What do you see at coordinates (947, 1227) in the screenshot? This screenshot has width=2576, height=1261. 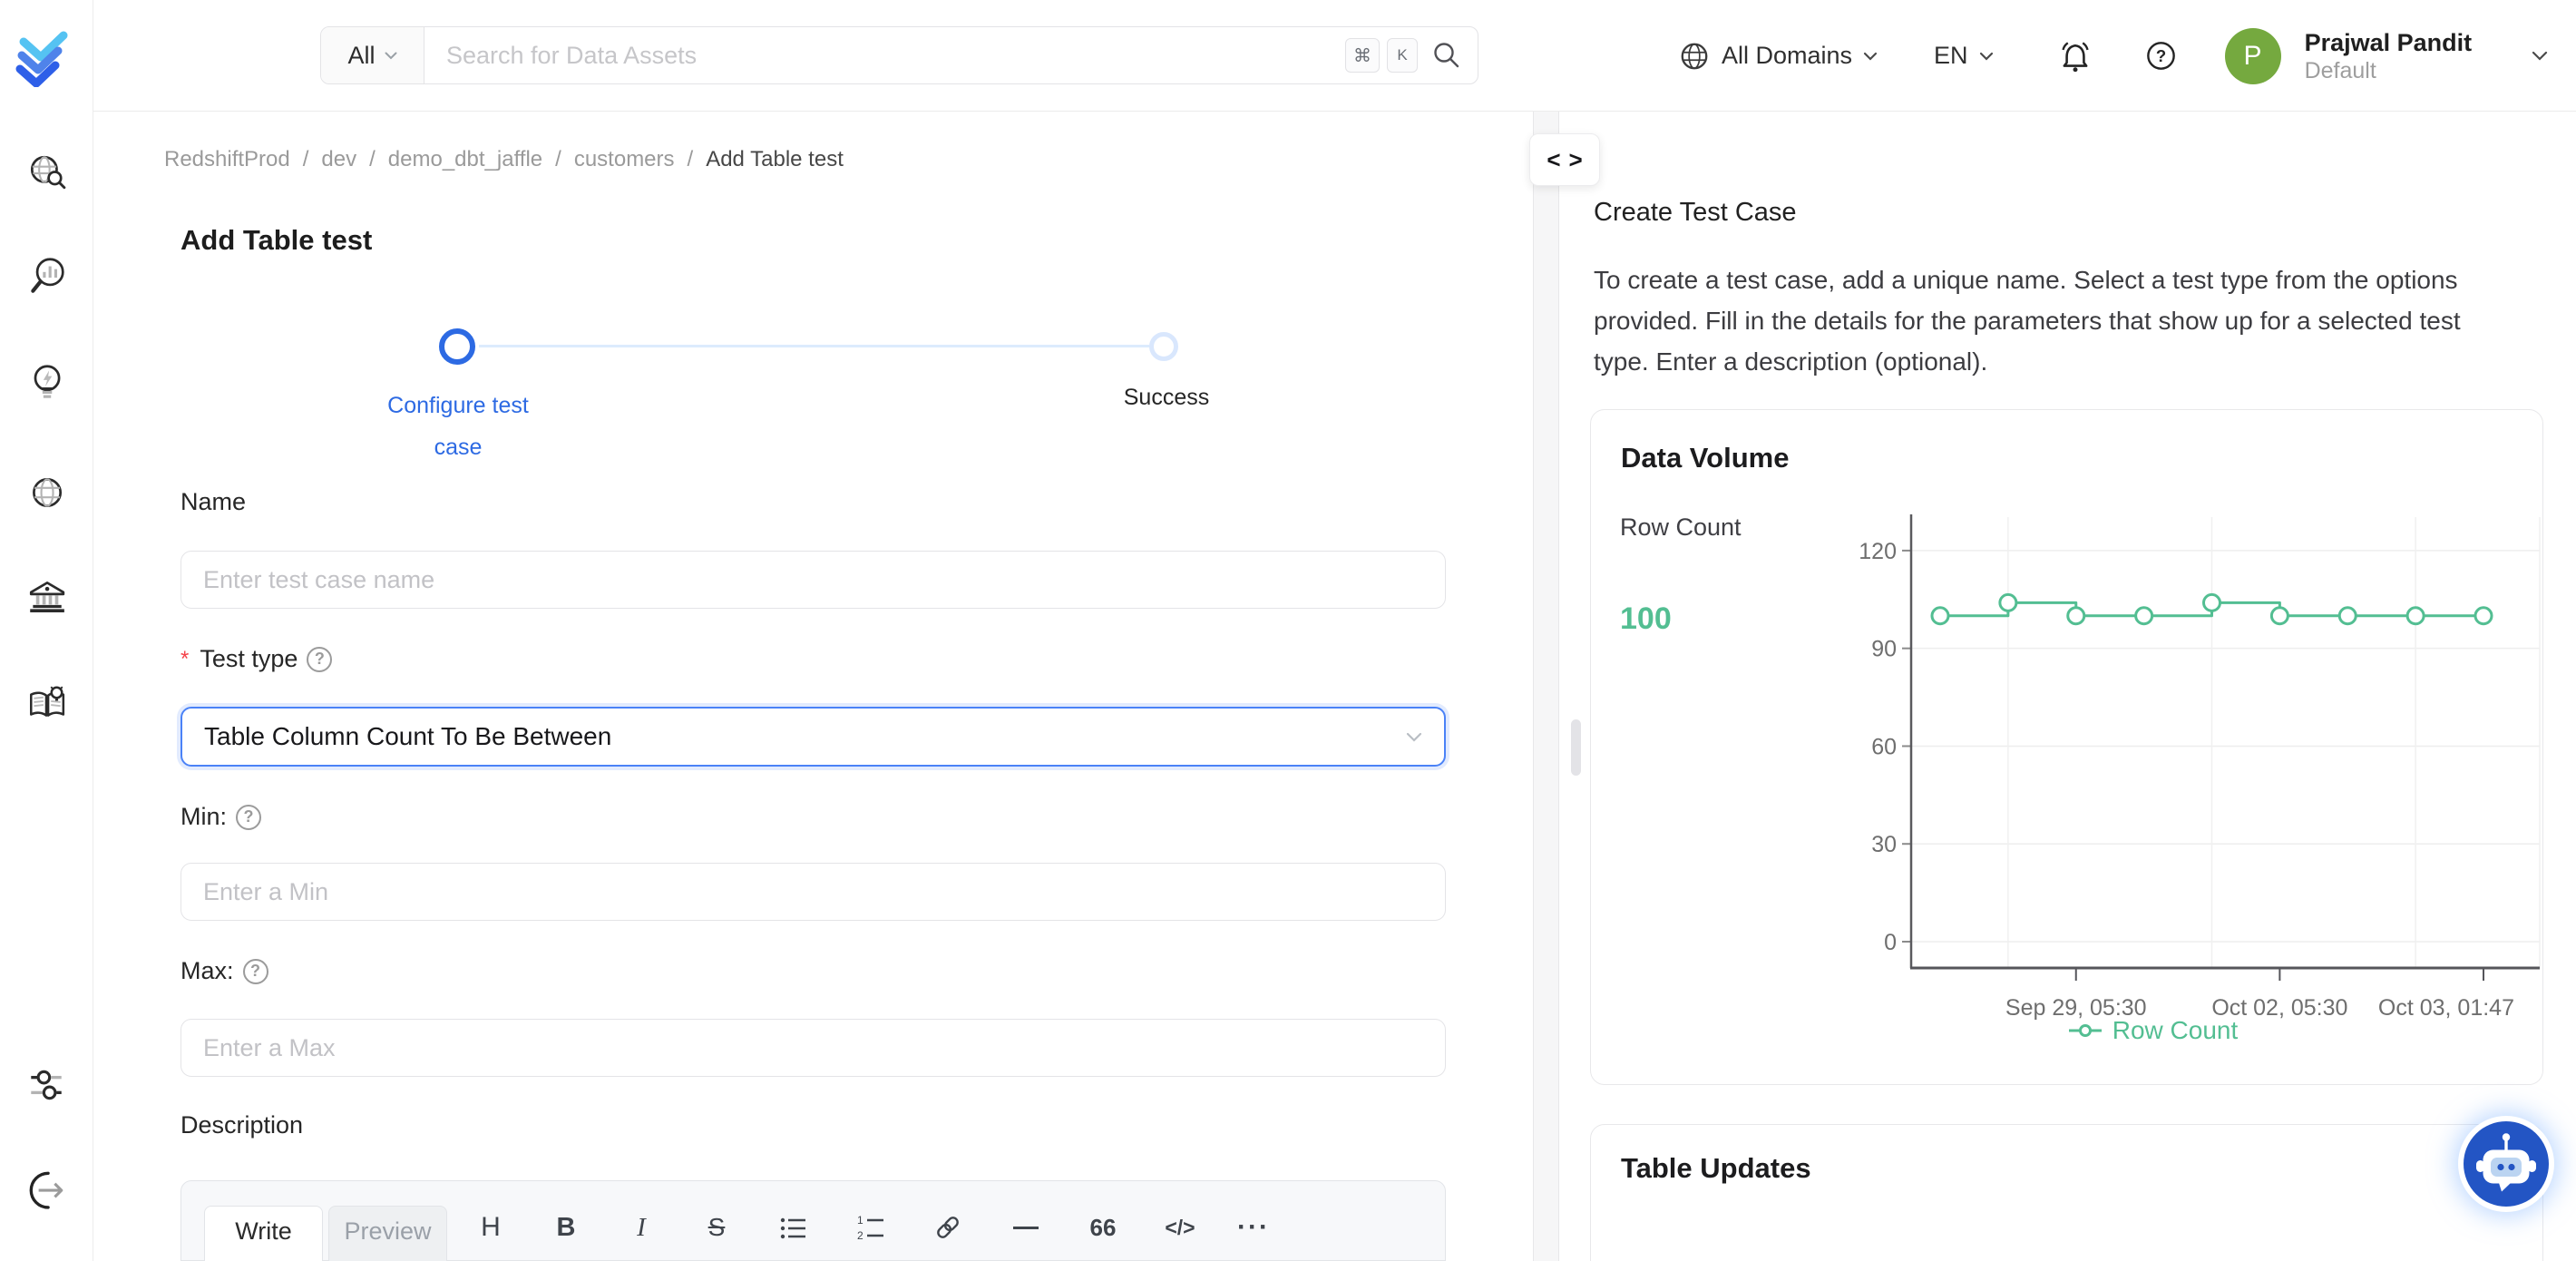 I see `link-icon` at bounding box center [947, 1227].